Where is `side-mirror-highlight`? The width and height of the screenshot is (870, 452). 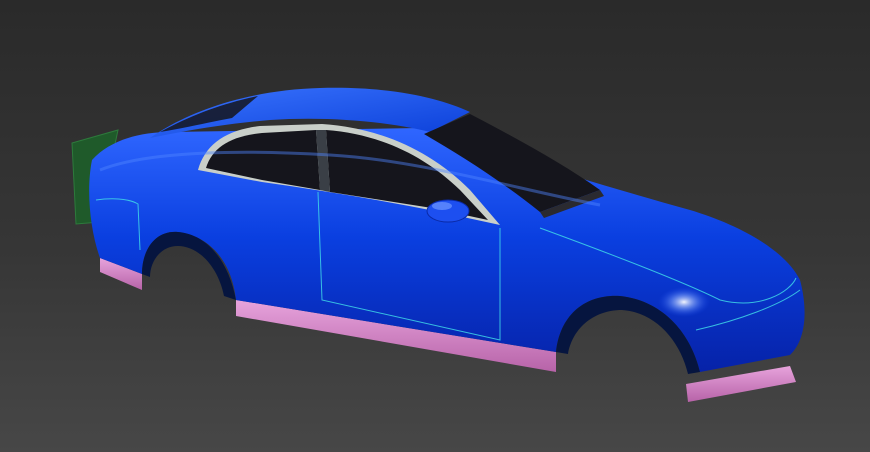 side-mirror-highlight is located at coordinates (442, 206).